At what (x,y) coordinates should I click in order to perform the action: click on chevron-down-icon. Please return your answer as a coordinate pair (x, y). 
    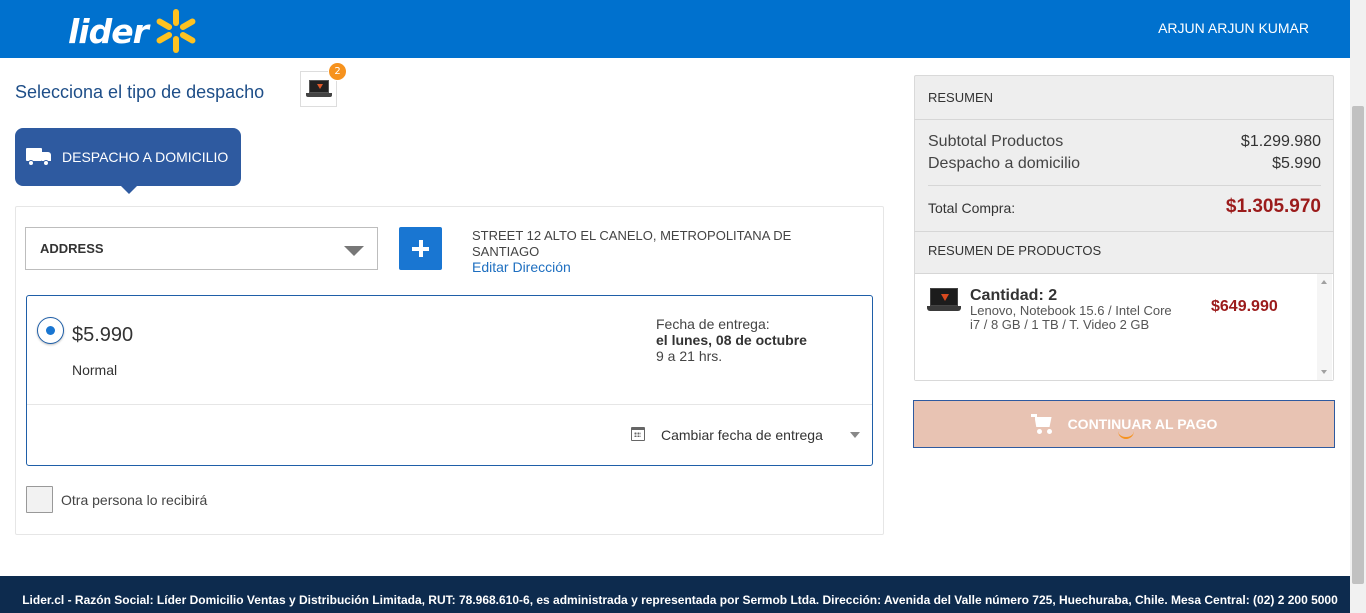
    Looking at the image, I should click on (855, 435).